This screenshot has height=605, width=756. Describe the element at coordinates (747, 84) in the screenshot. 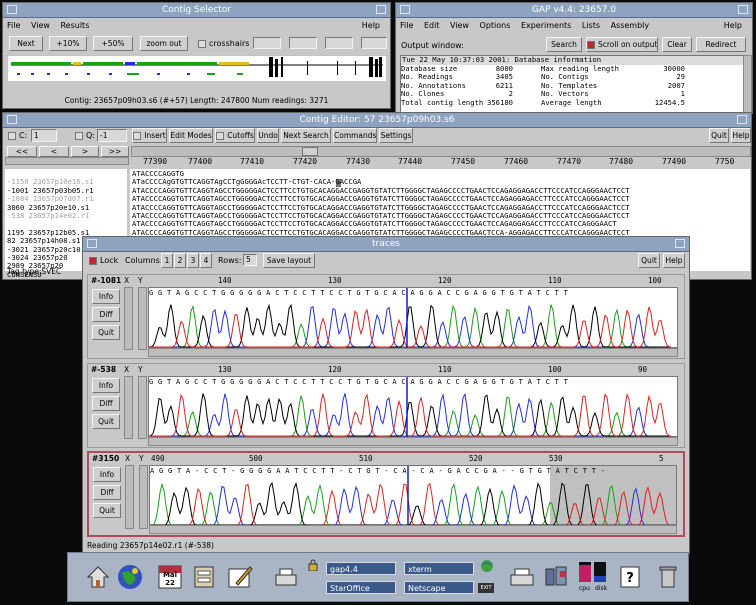

I see `output-scrollbar` at that location.